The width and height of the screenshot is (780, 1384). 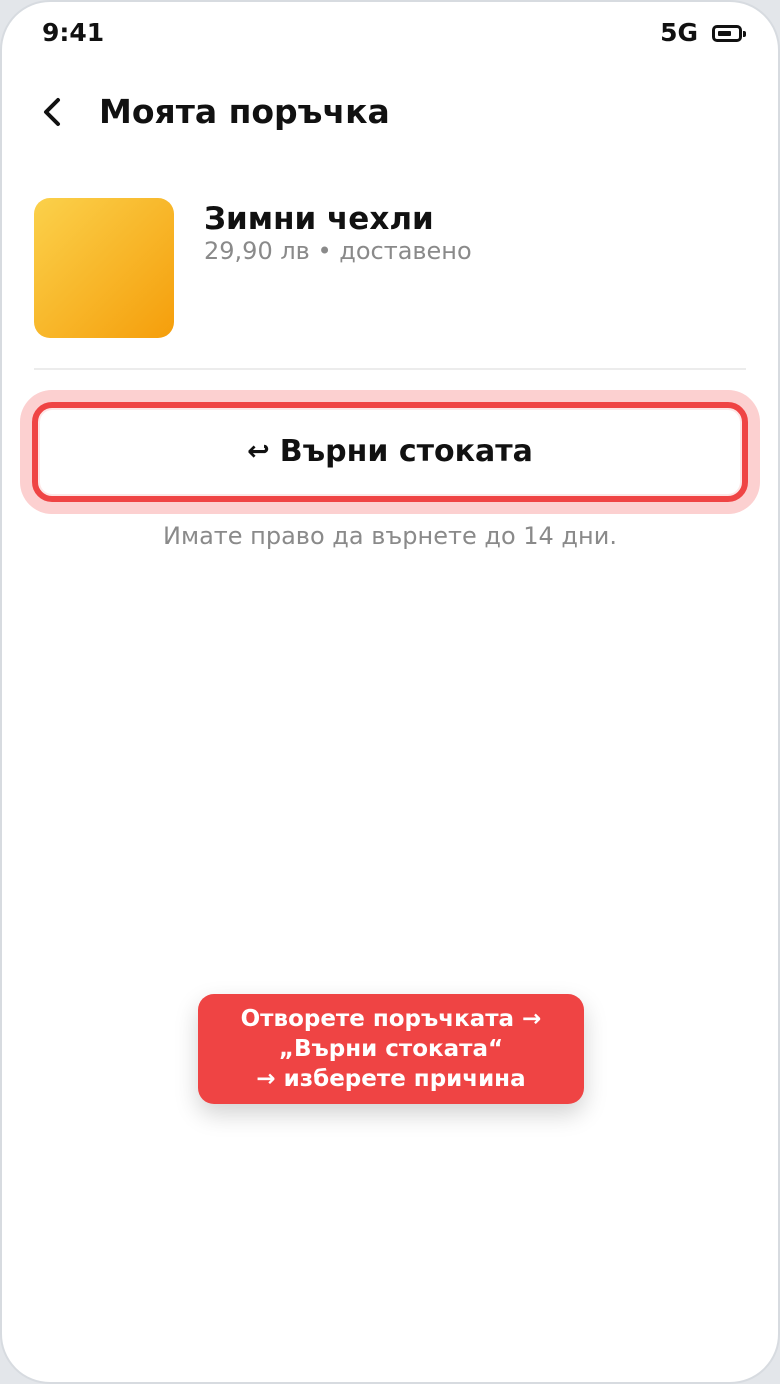 I want to click on tooltip-line: → изберете причина, so click(x=391, y=1079).